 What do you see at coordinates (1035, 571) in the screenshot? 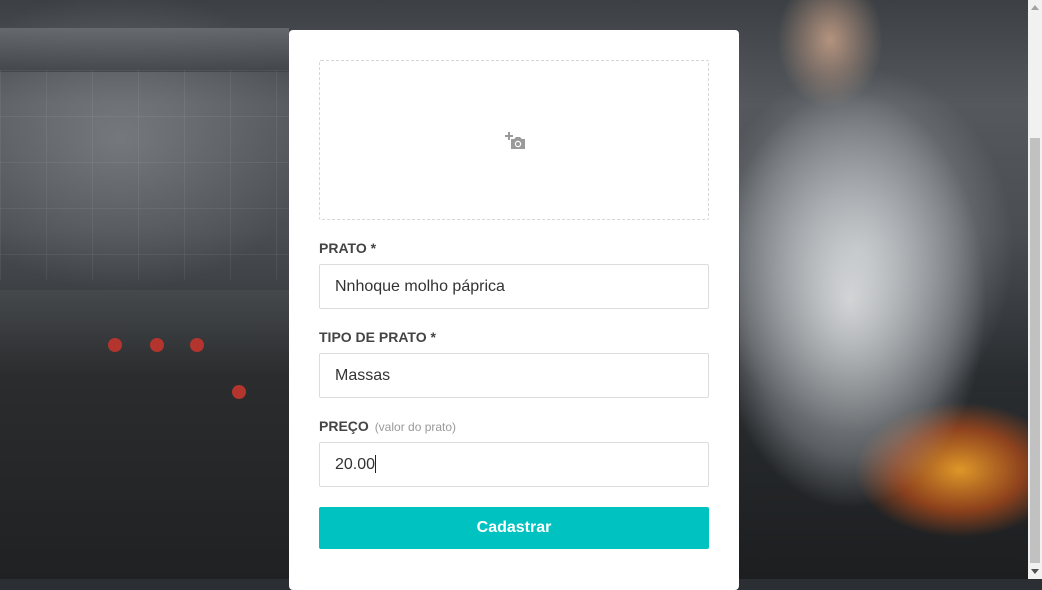
I see `scroll-down-icon` at bounding box center [1035, 571].